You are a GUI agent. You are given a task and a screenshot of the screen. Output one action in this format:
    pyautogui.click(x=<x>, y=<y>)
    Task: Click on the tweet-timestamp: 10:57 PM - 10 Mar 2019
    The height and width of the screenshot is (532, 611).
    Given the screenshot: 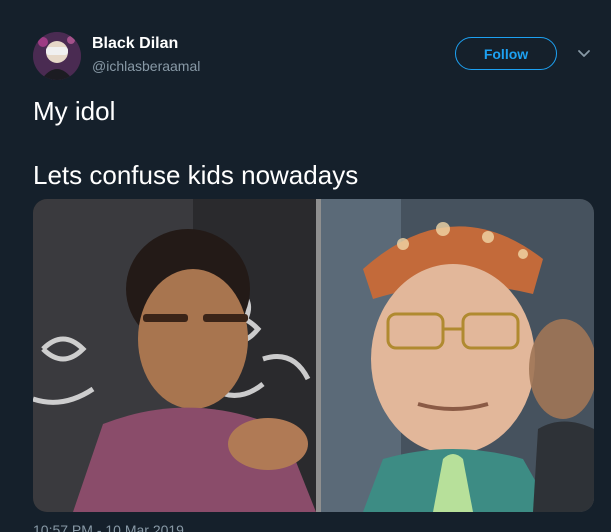 What is the action you would take?
    pyautogui.click(x=108, y=527)
    